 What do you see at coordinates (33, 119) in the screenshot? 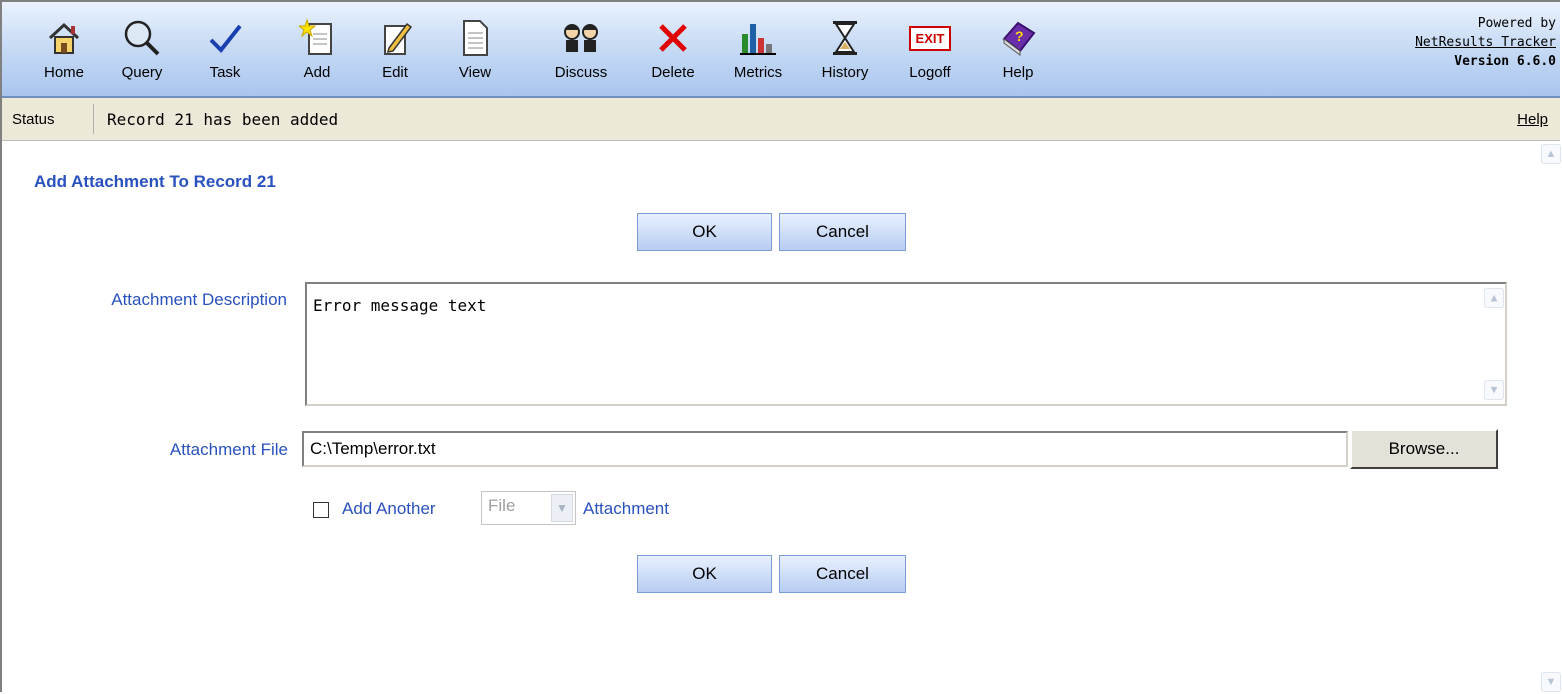
I see `status-label: Status` at bounding box center [33, 119].